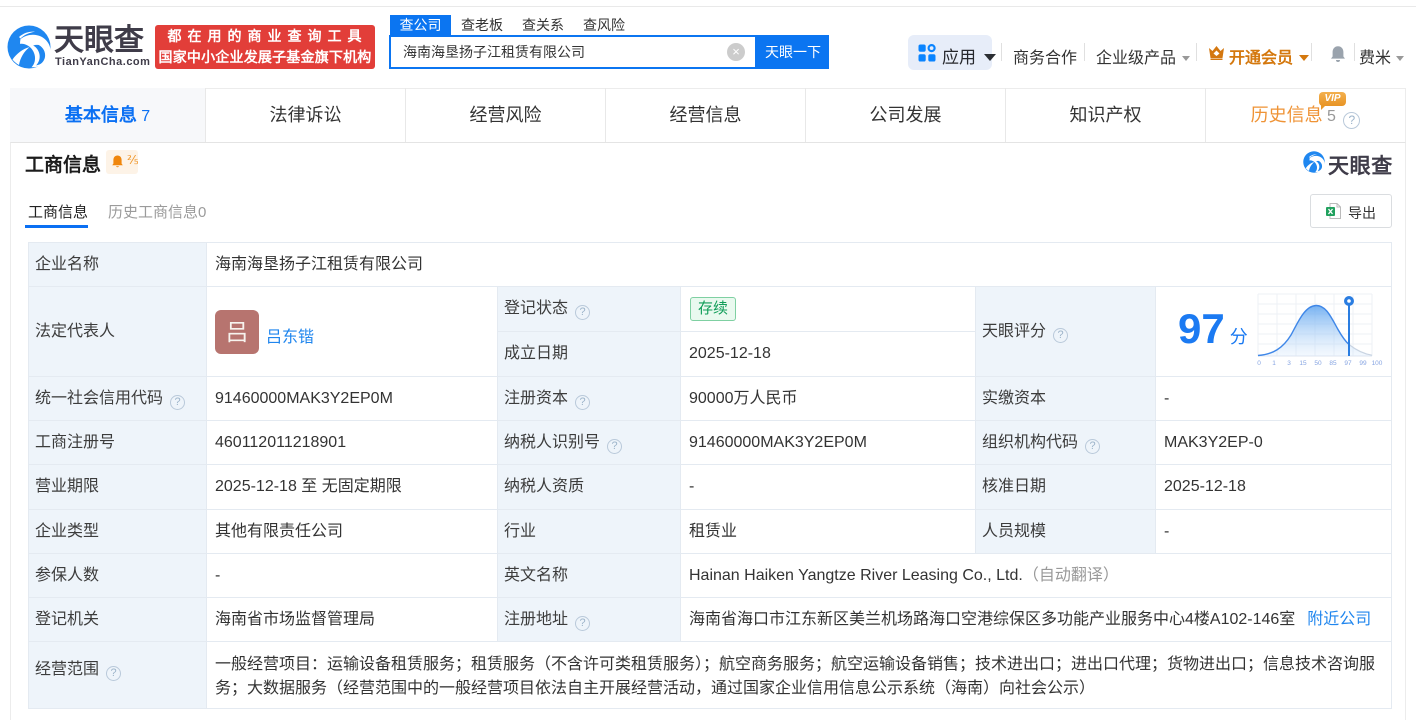  I want to click on svg-text: 99, so click(1363, 363).